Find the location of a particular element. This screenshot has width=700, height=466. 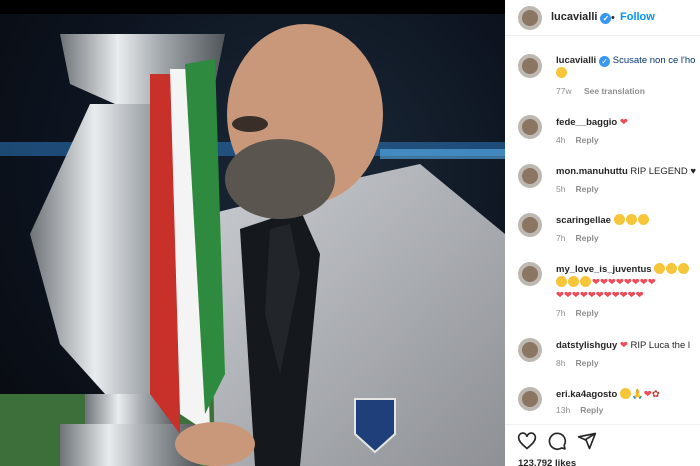

see-translation-link: See translation is located at coordinates (614, 91).